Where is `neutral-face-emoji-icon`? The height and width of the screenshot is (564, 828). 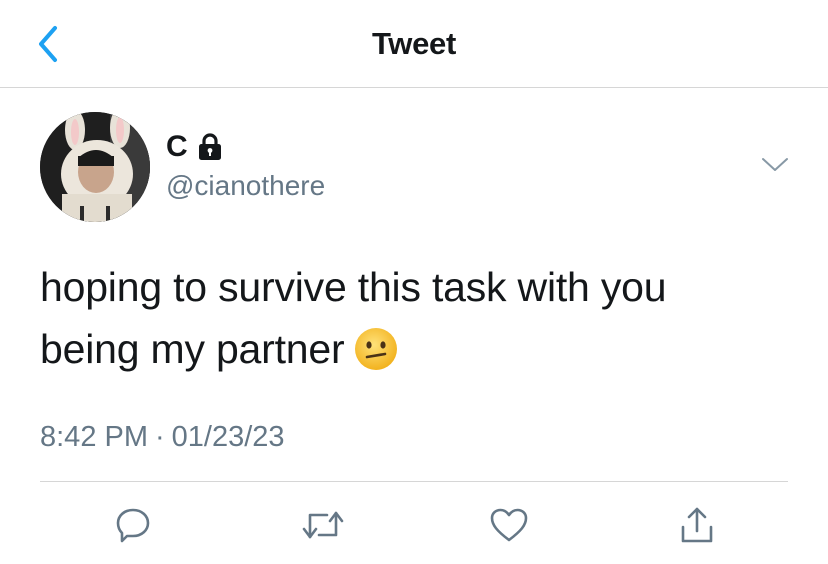
neutral-face-emoji-icon is located at coordinates (376, 349).